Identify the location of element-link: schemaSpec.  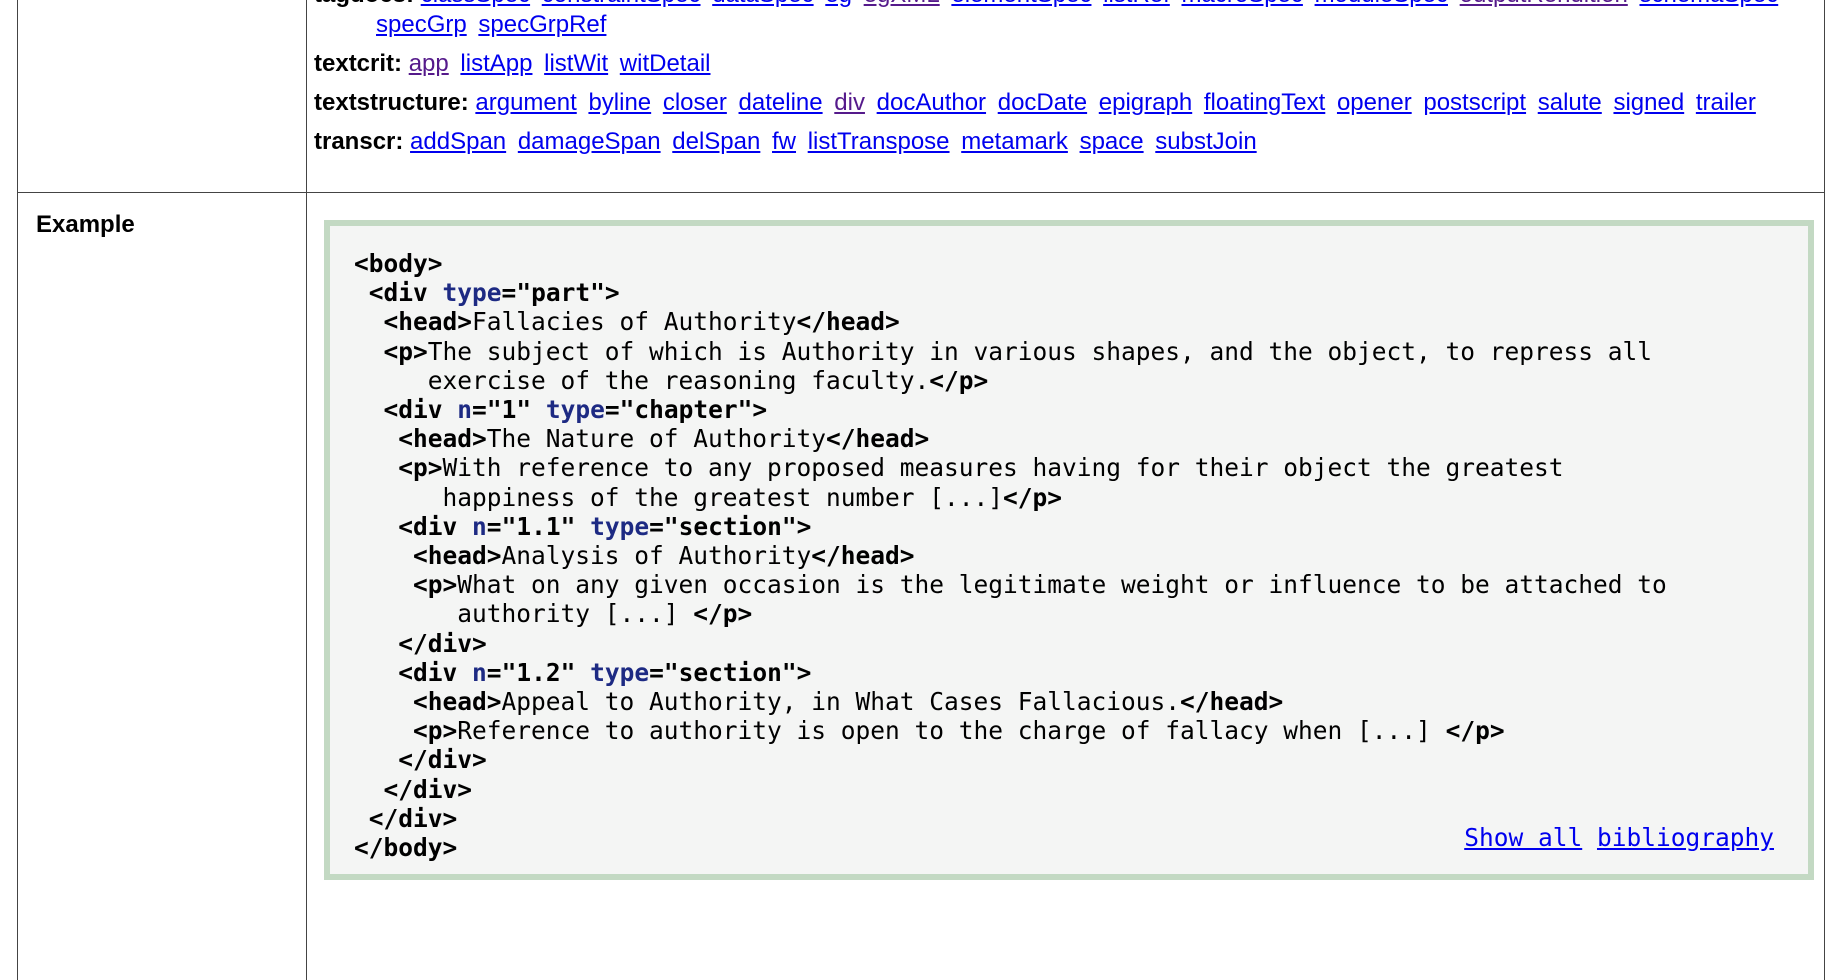
(1708, 4).